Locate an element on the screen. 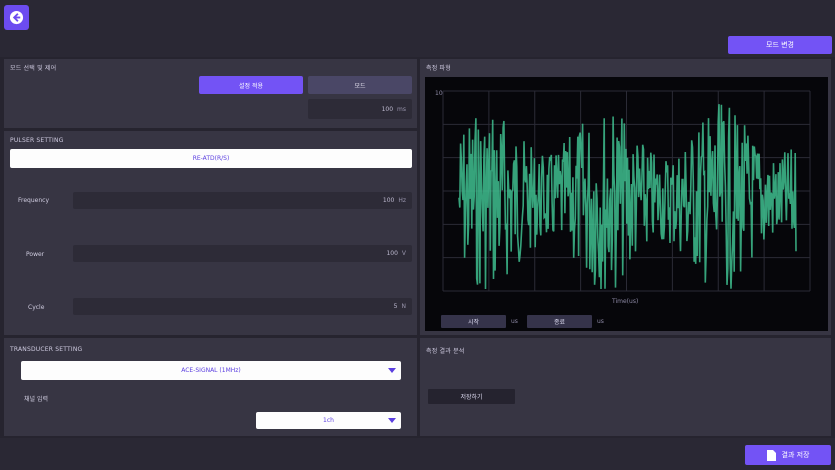 This screenshot has width=835, height=470. cycle-label: Cycle is located at coordinates (36, 307).